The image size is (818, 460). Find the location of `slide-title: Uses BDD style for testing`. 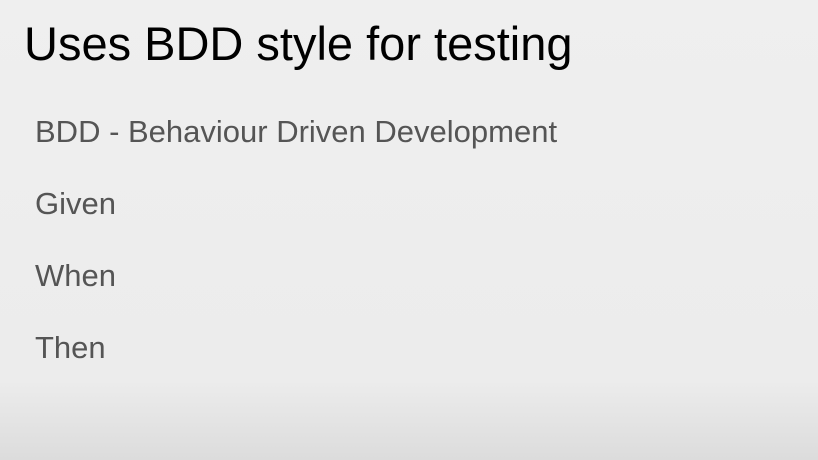

slide-title: Uses BDD style for testing is located at coordinates (298, 43).